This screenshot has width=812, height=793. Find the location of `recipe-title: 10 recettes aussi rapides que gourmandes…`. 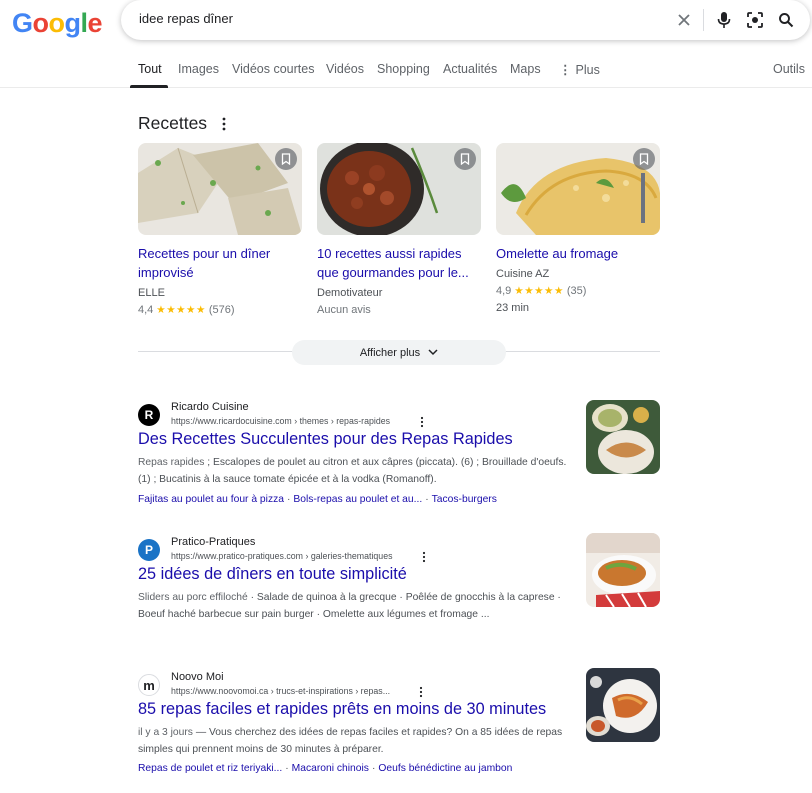

recipe-title: 10 recettes aussi rapides que gourmandes… is located at coordinates (399, 263).